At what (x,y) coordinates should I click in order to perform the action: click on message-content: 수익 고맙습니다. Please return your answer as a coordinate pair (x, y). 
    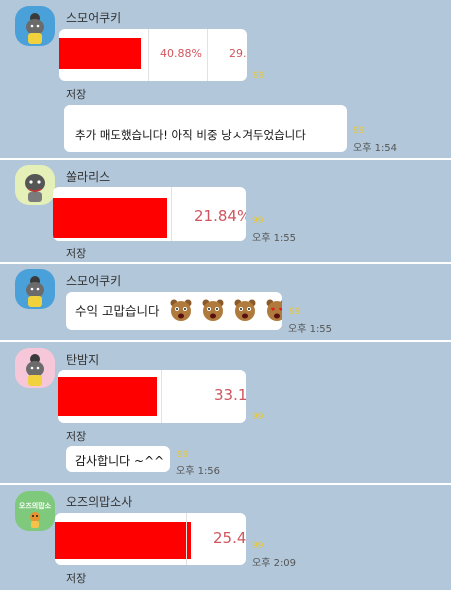
    Looking at the image, I should click on (178, 310).